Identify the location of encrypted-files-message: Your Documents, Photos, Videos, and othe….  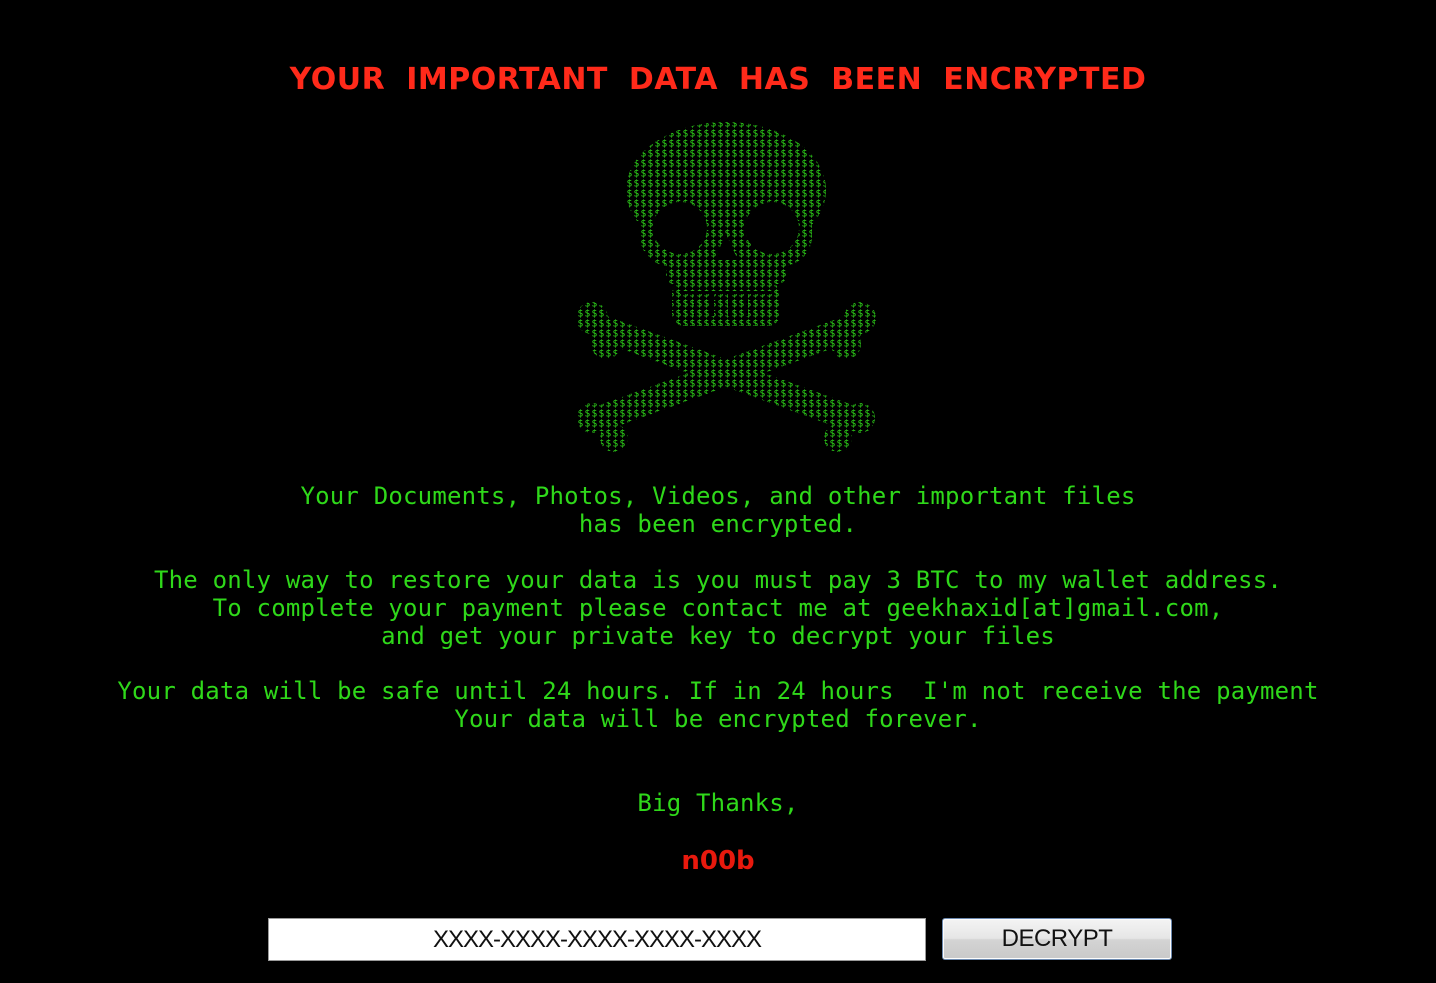
(718, 510).